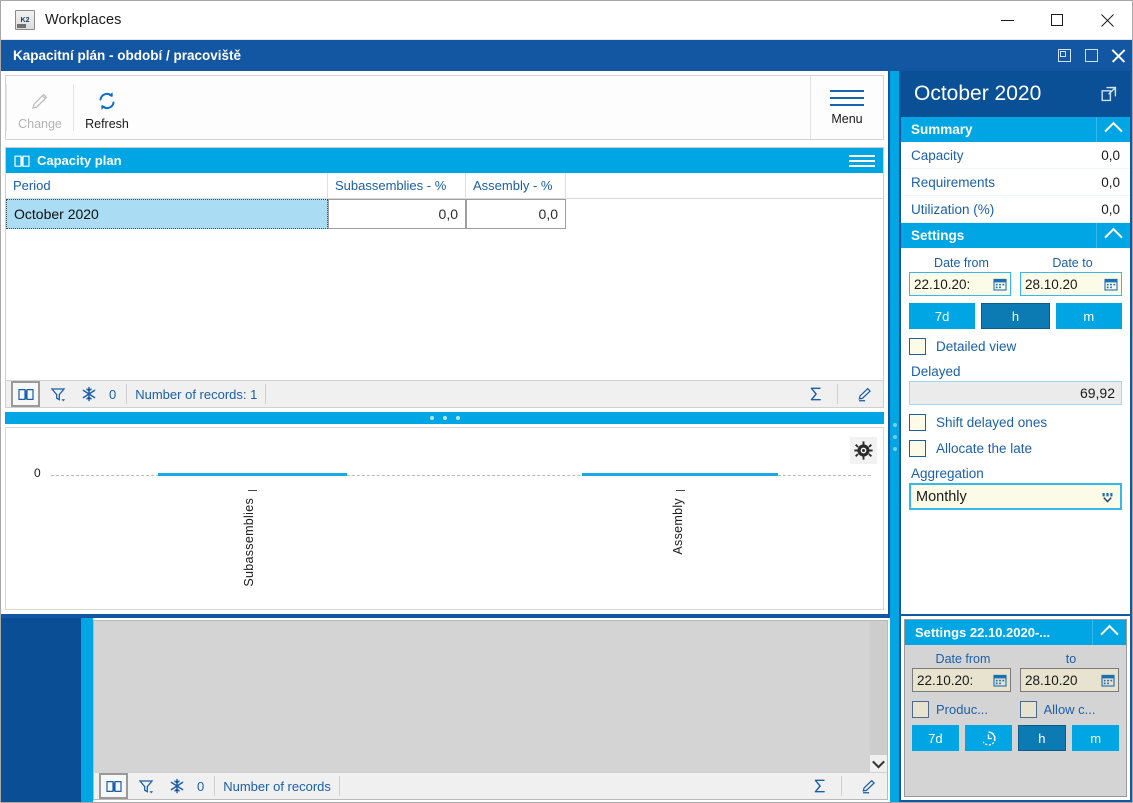 The height and width of the screenshot is (803, 1133). I want to click on bottom-freeze-button, so click(177, 786).